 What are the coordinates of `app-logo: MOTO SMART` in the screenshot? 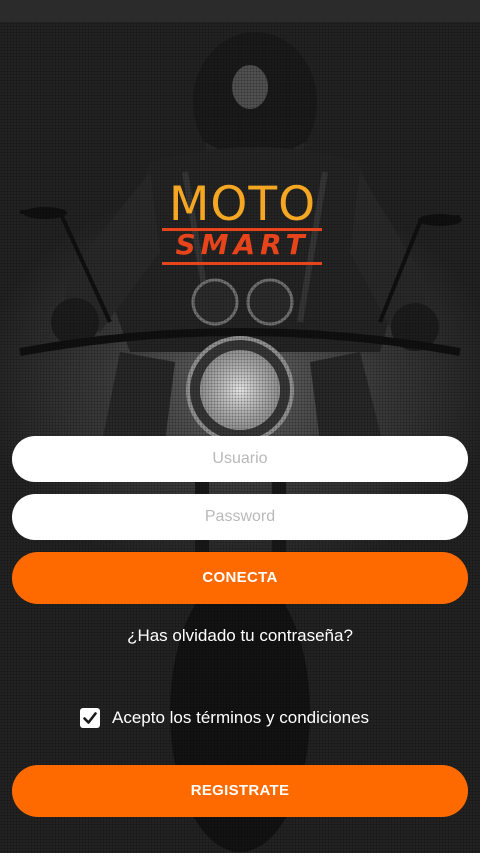 It's located at (242, 225).